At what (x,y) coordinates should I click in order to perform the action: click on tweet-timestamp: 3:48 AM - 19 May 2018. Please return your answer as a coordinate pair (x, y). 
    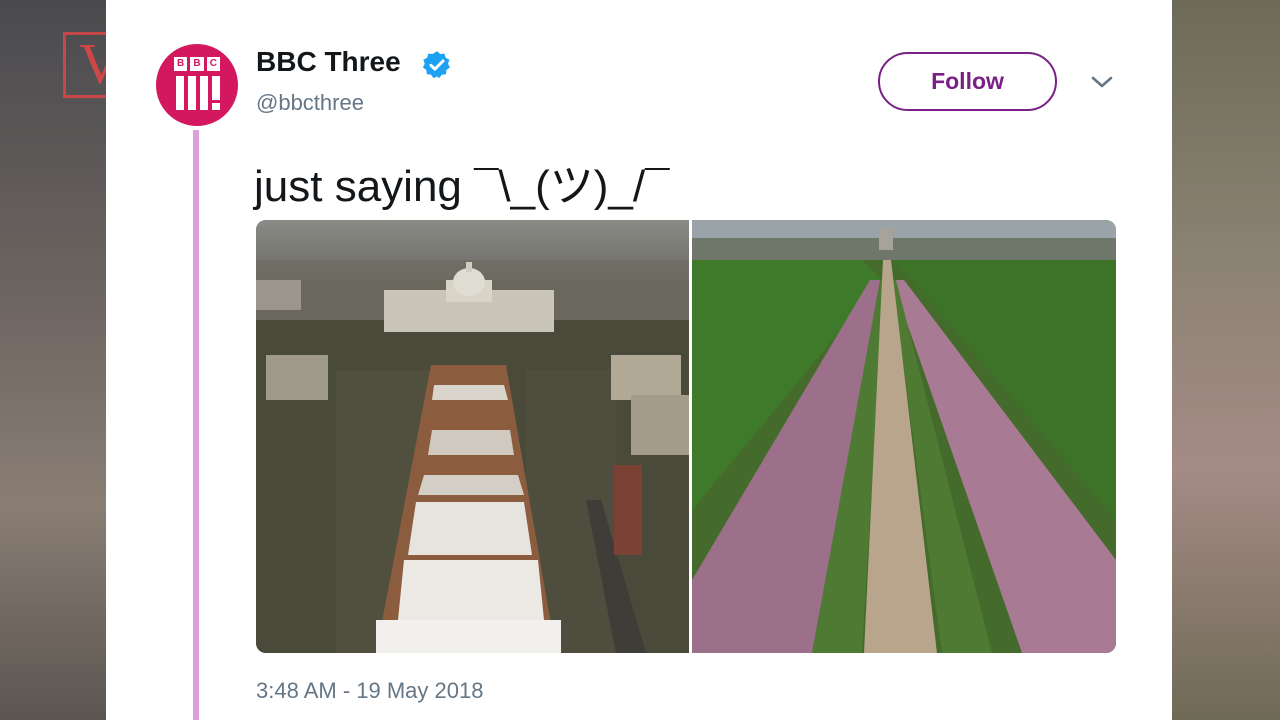
    Looking at the image, I should click on (369, 691).